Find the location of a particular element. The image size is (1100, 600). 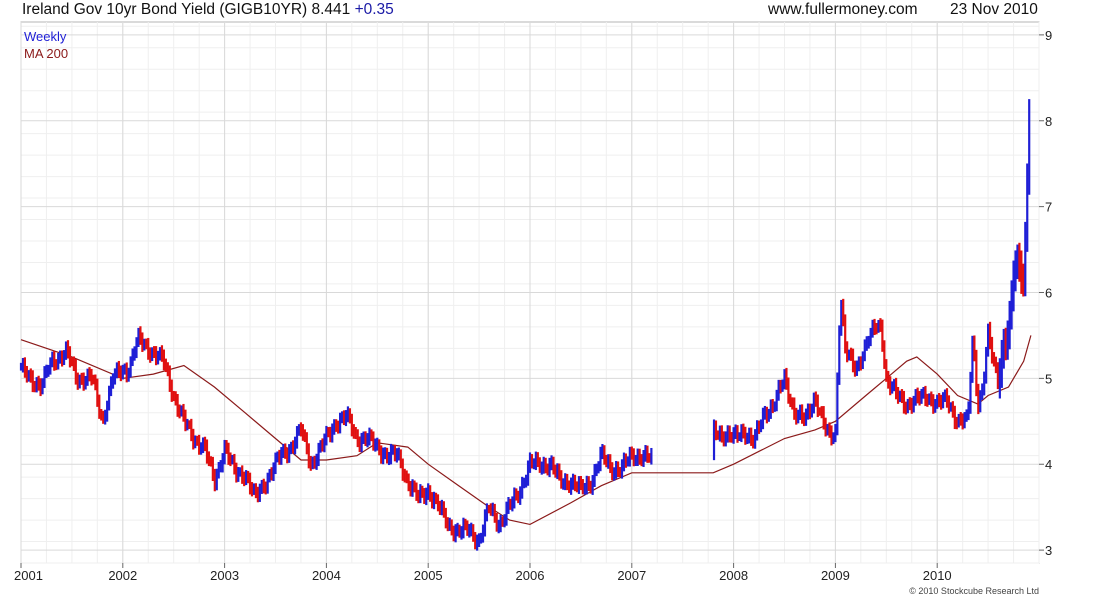

legend-weekly: Weekly is located at coordinates (45, 36).